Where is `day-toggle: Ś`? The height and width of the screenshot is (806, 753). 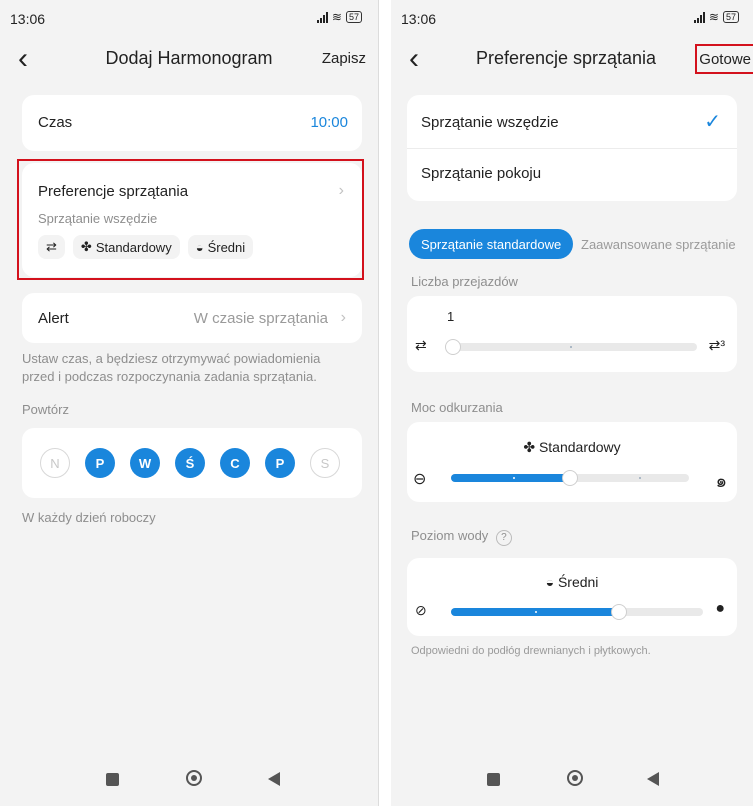
day-toggle: Ś is located at coordinates (190, 463).